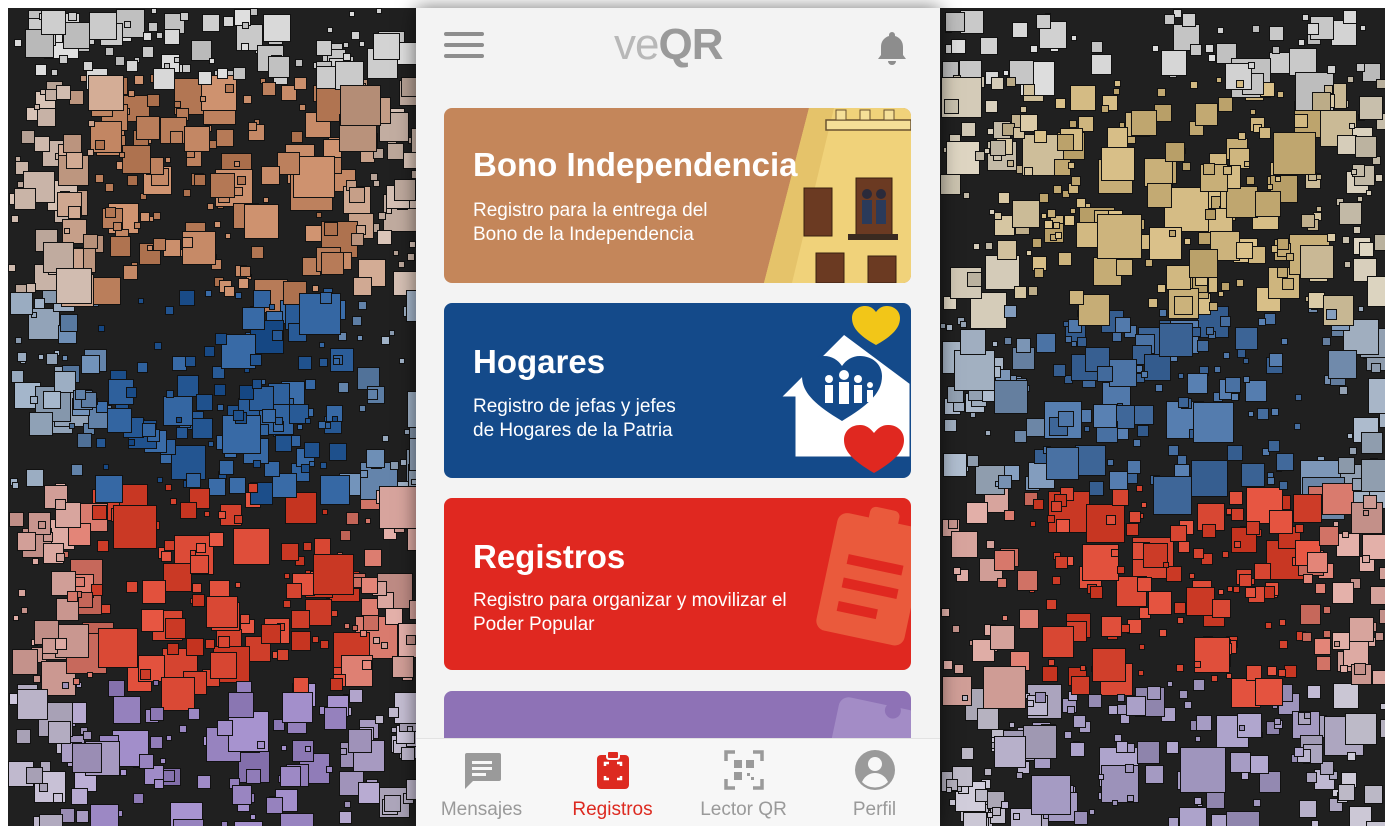 This screenshot has width=1385, height=826. What do you see at coordinates (892, 48) in the screenshot?
I see `bell-icon` at bounding box center [892, 48].